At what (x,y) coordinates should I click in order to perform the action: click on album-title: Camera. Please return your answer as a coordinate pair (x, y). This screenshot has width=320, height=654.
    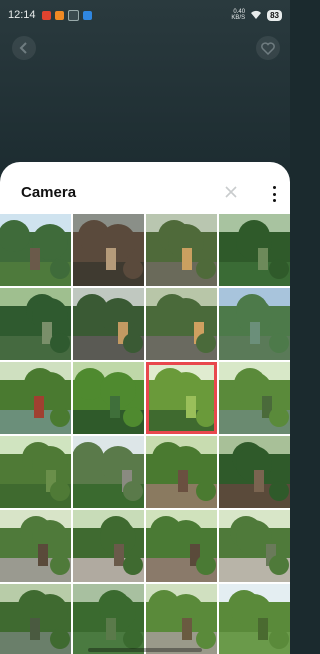
    Looking at the image, I should click on (49, 192).